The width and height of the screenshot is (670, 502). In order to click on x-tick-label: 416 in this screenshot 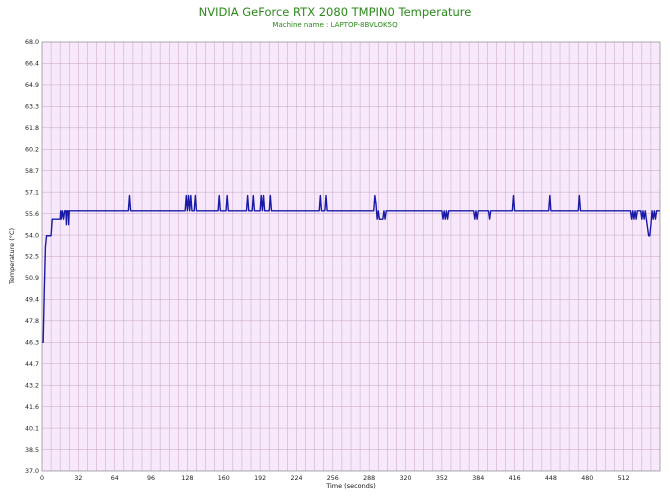, I will do `click(515, 478)`.